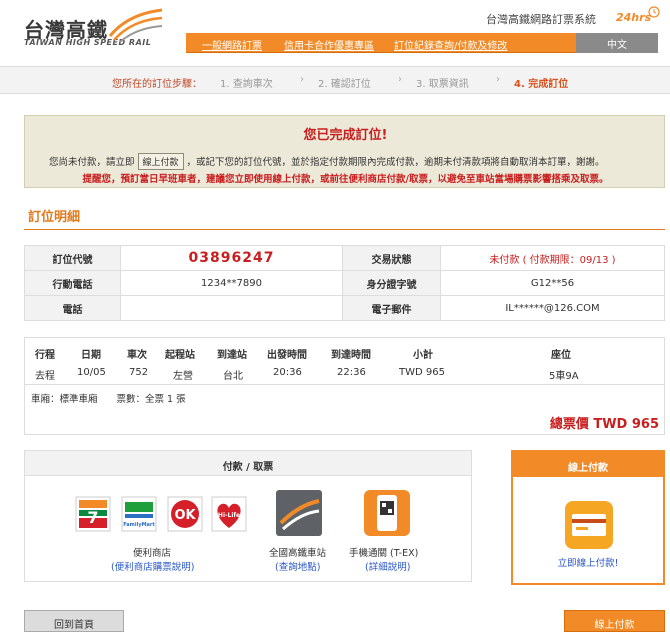 The image size is (670, 634). I want to click on nav-booking-records: 訂位紀錄查詢/付款及修改, so click(450, 44).